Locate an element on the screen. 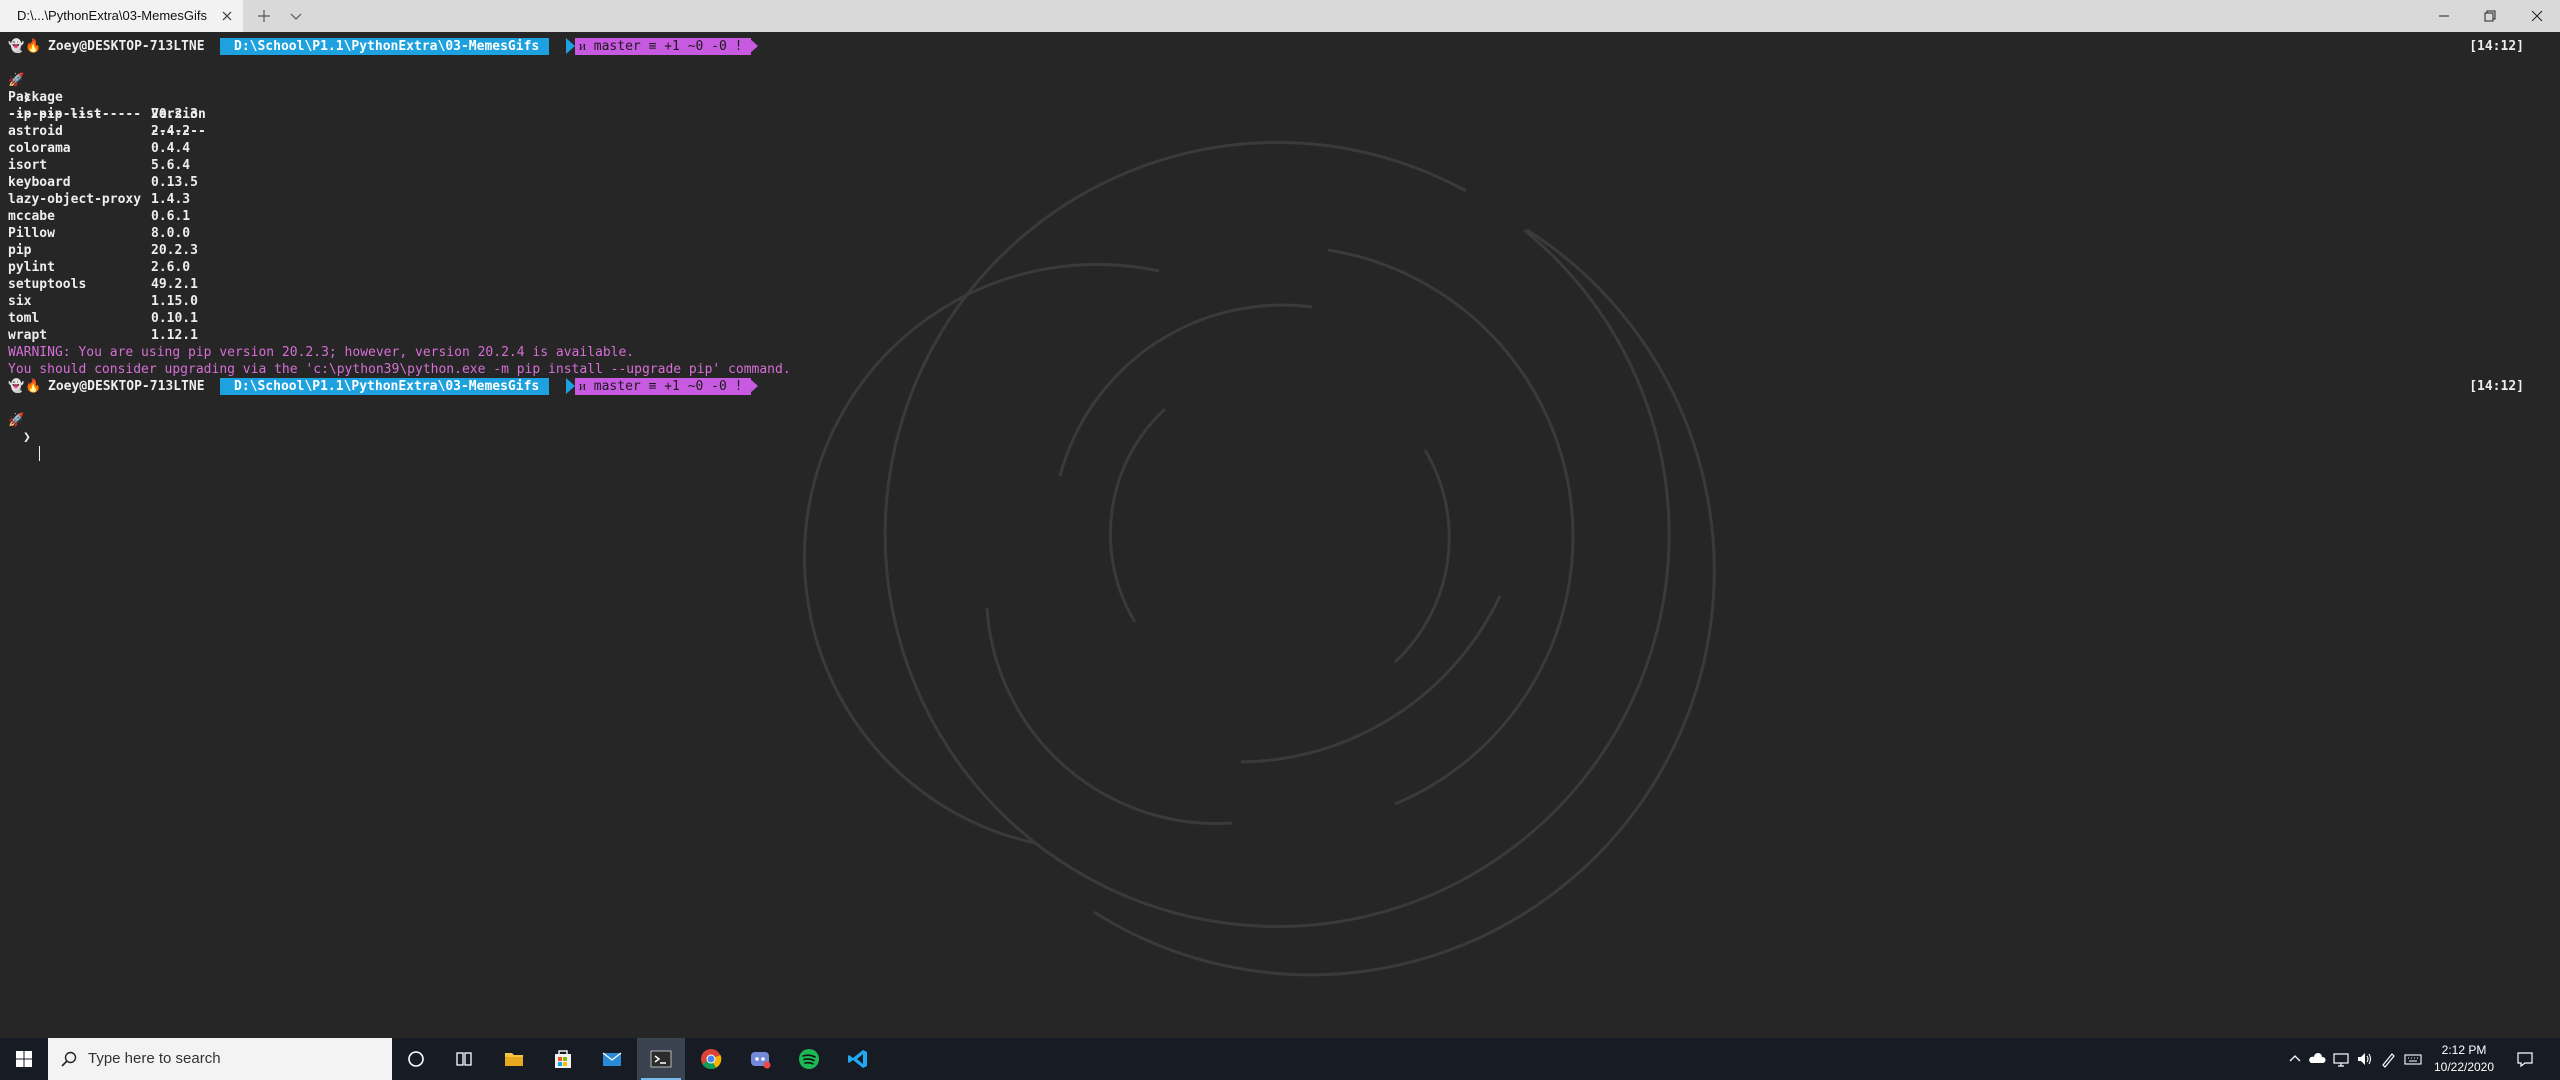 This screenshot has height=1080, width=2560. table-row: astroid 2.4.2 is located at coordinates (200, 131).